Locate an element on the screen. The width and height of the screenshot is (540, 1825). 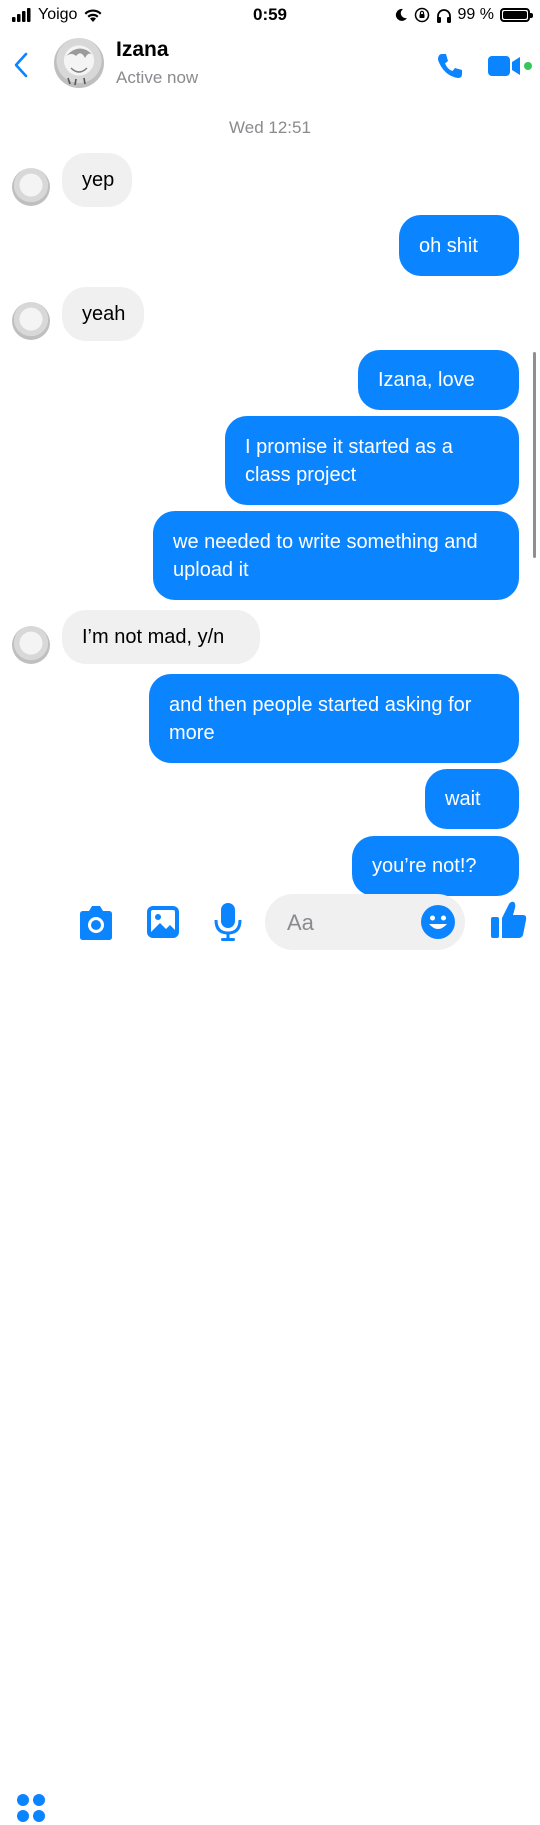
message-text: yeah is located at coordinates (104, 314).